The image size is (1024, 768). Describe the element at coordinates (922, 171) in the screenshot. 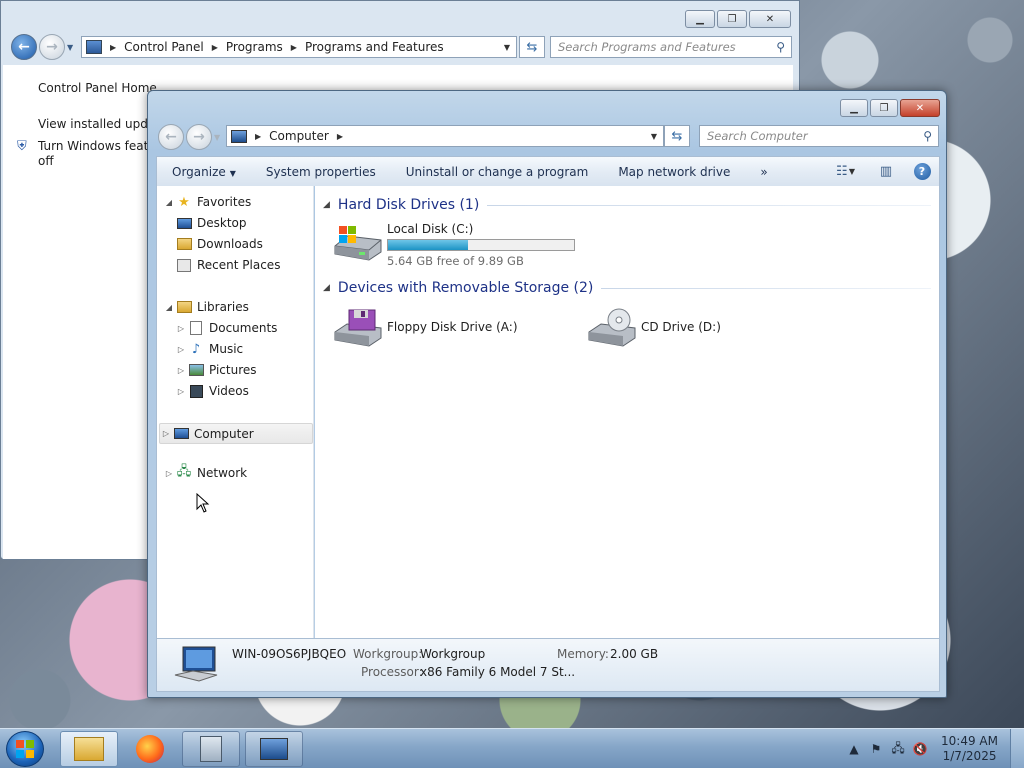

I see `help-icon: ?` at that location.